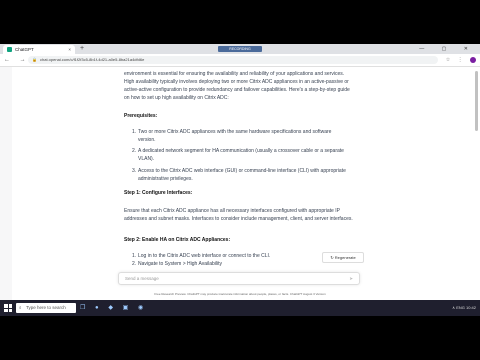 This screenshot has height=360, width=480. What do you see at coordinates (351, 278) in the screenshot?
I see `send-icon: ➤` at bounding box center [351, 278].